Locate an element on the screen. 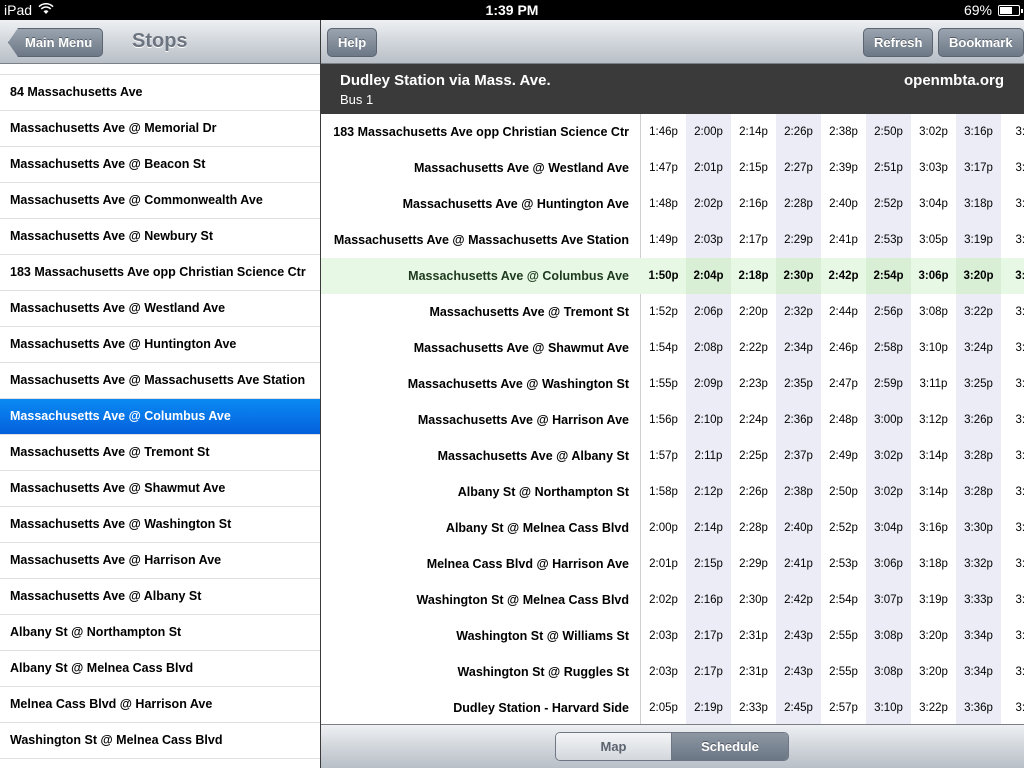  schedule-time-cell: 2:28p is located at coordinates (753, 528).